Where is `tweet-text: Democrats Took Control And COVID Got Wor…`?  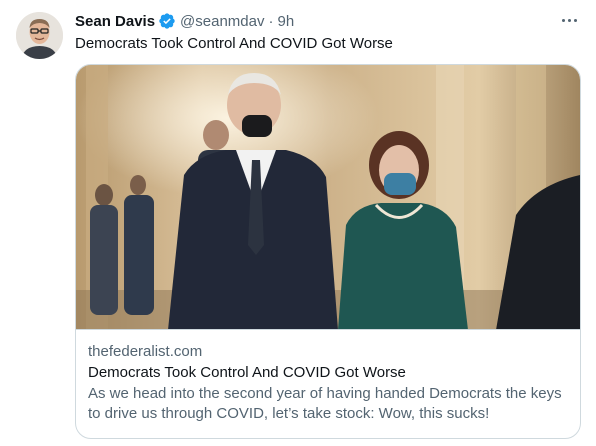
tweet-text: Democrats Took Control And COVID Got Wor… is located at coordinates (234, 43).